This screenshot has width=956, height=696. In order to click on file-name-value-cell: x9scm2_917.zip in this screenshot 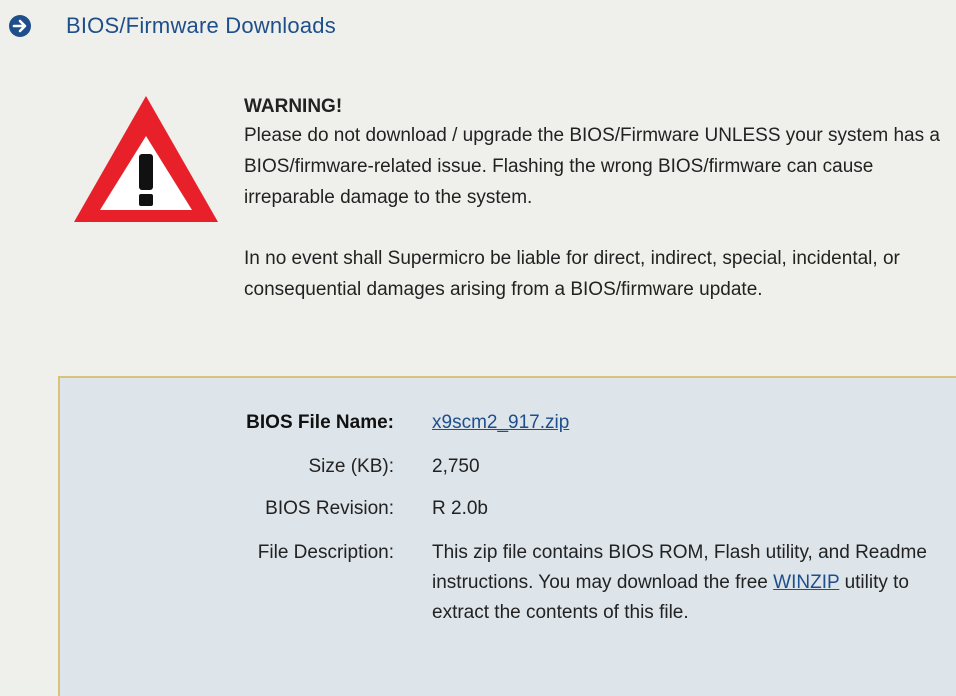, I will do `click(692, 423)`.